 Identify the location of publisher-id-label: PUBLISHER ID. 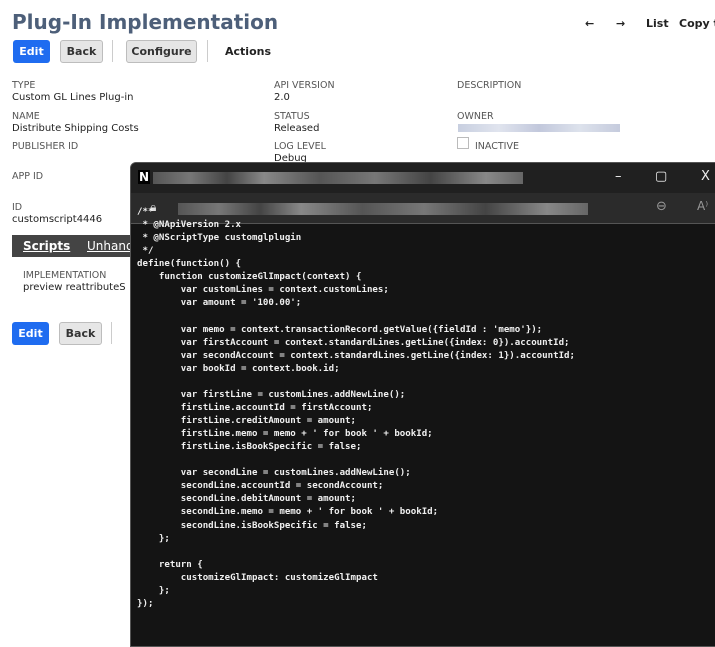
(45, 146).